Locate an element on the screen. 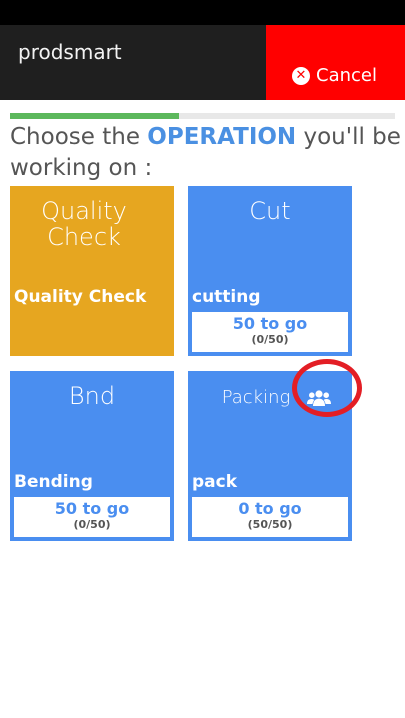 The height and width of the screenshot is (718, 405). remaining-count: 0 to go is located at coordinates (270, 508).